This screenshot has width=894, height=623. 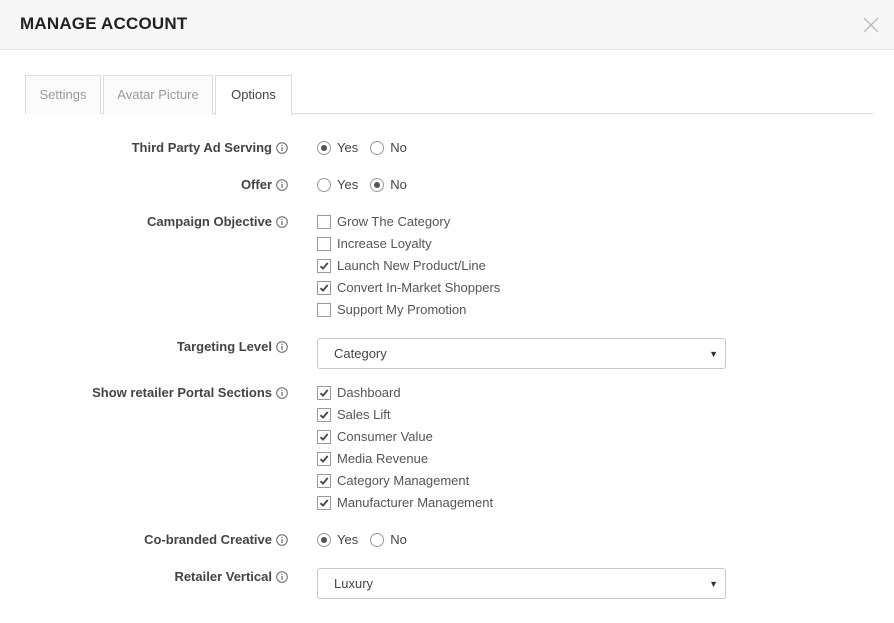 I want to click on increase-loyalty-checkbox, so click(x=324, y=243).